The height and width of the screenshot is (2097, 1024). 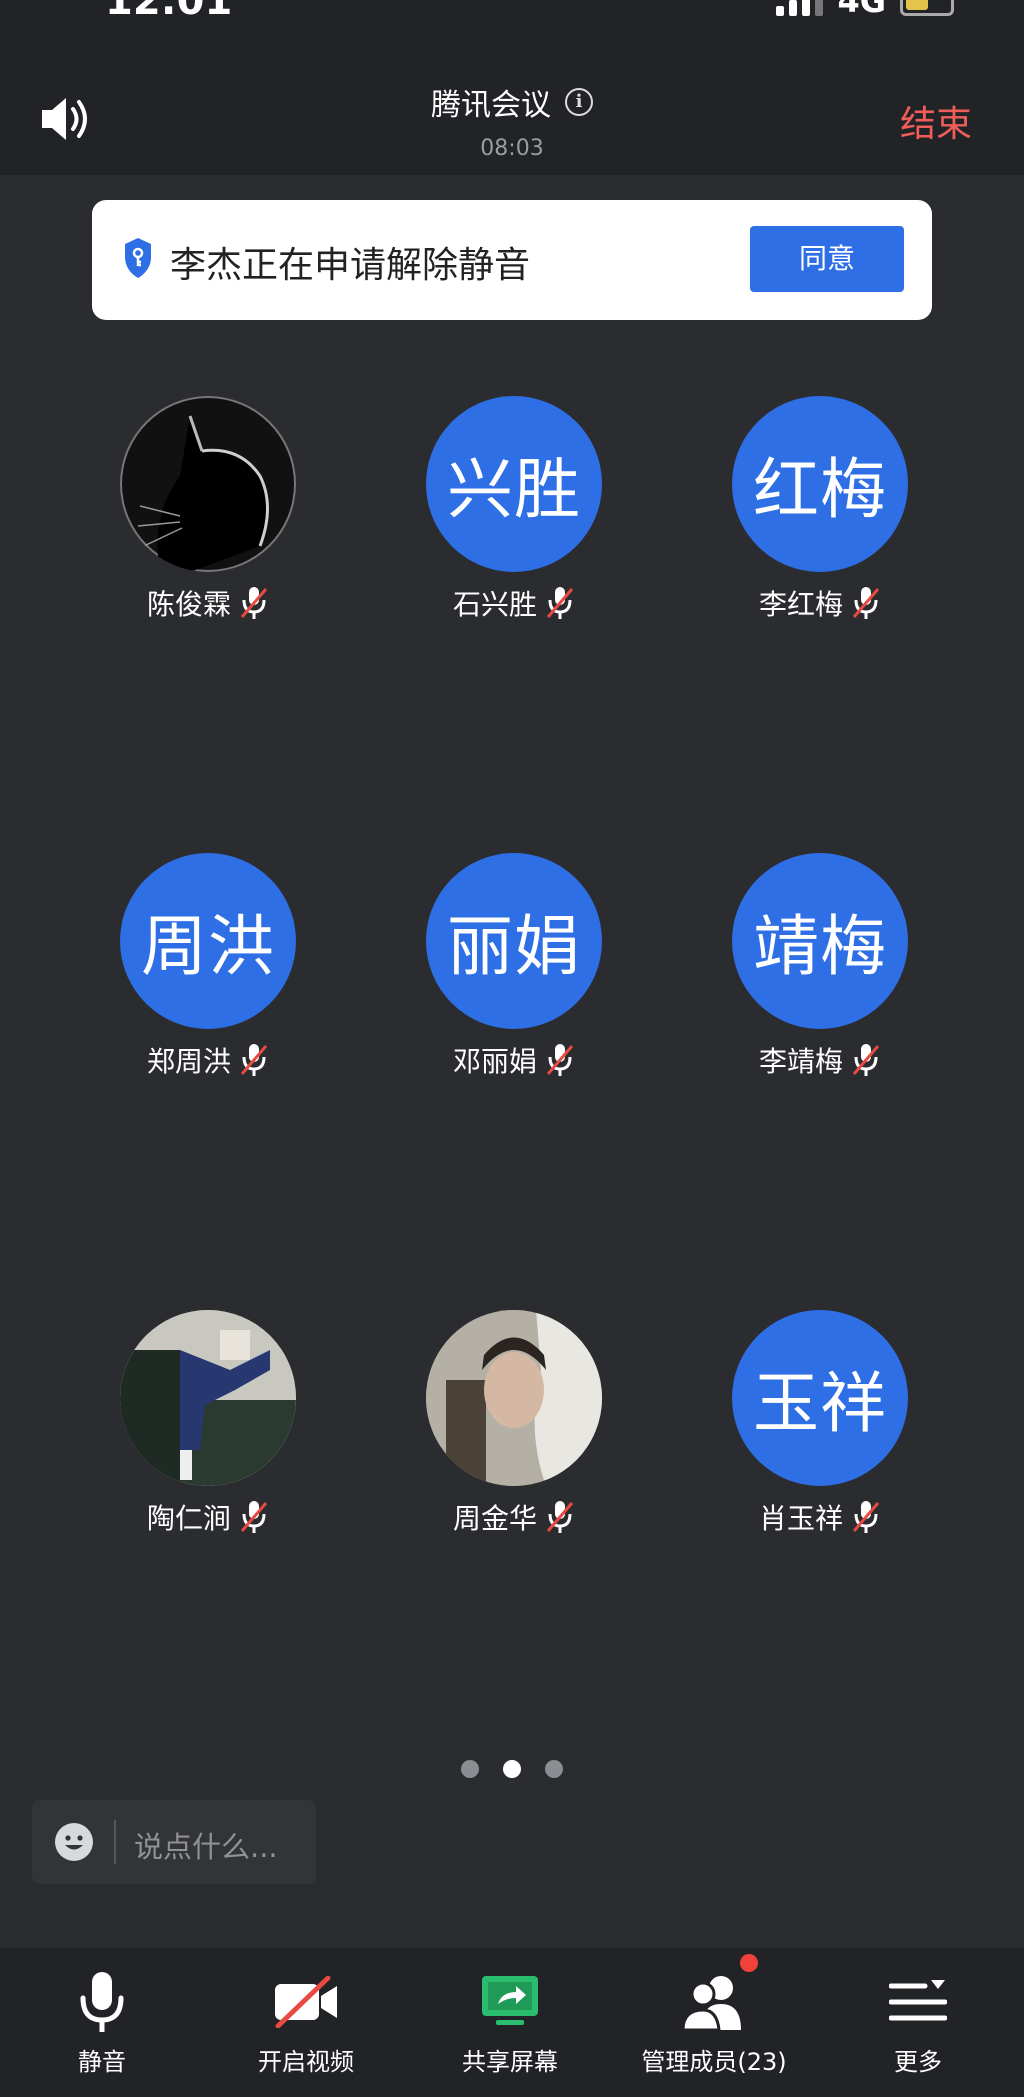 What do you see at coordinates (512, 20) in the screenshot?
I see `status-bar: 12:01 4G` at bounding box center [512, 20].